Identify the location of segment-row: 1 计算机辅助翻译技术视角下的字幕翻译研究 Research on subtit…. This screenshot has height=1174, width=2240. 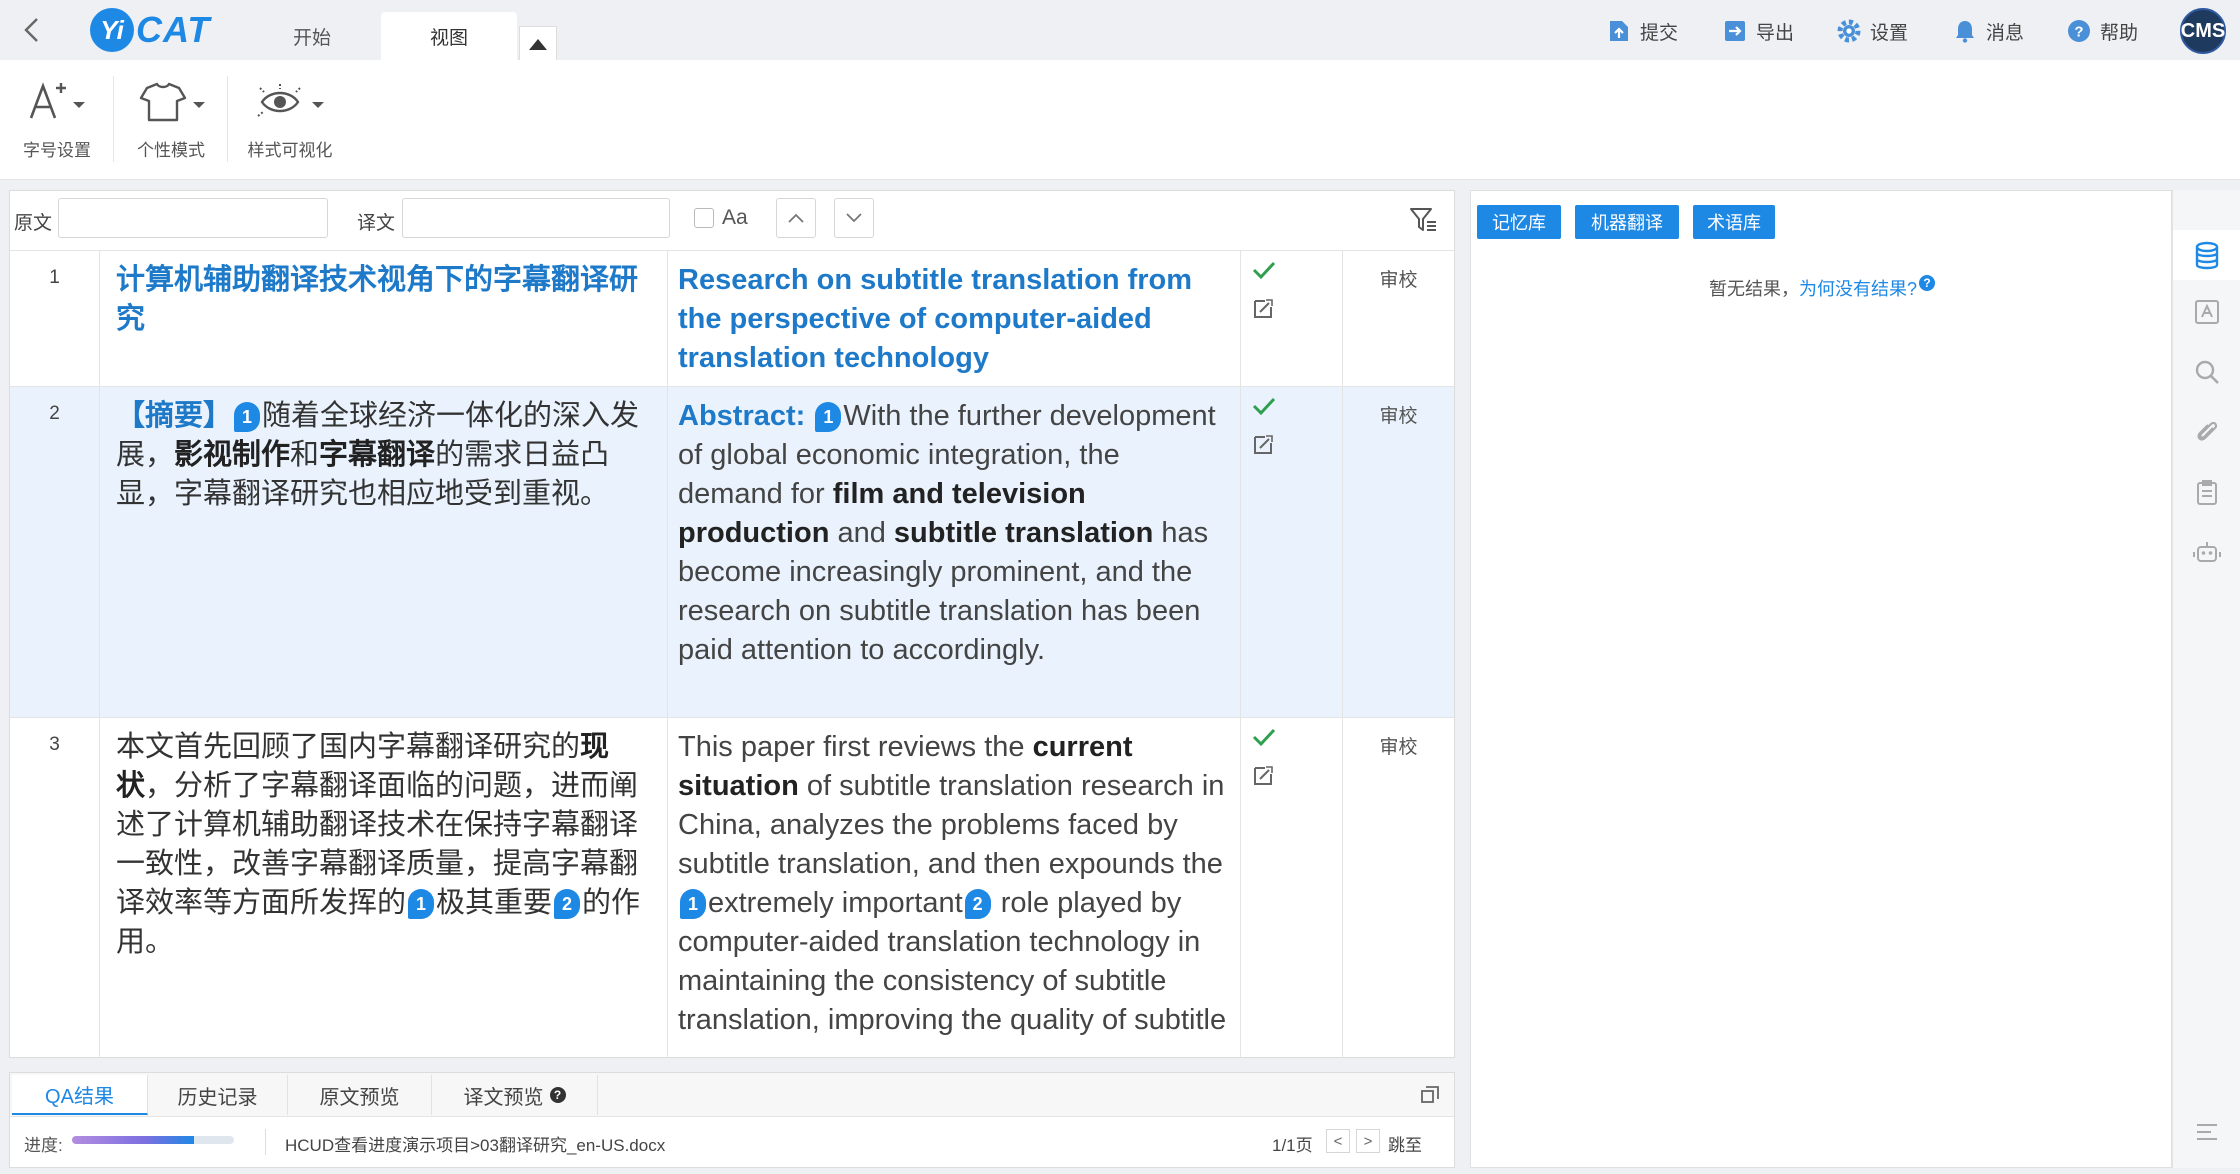
(732, 319).